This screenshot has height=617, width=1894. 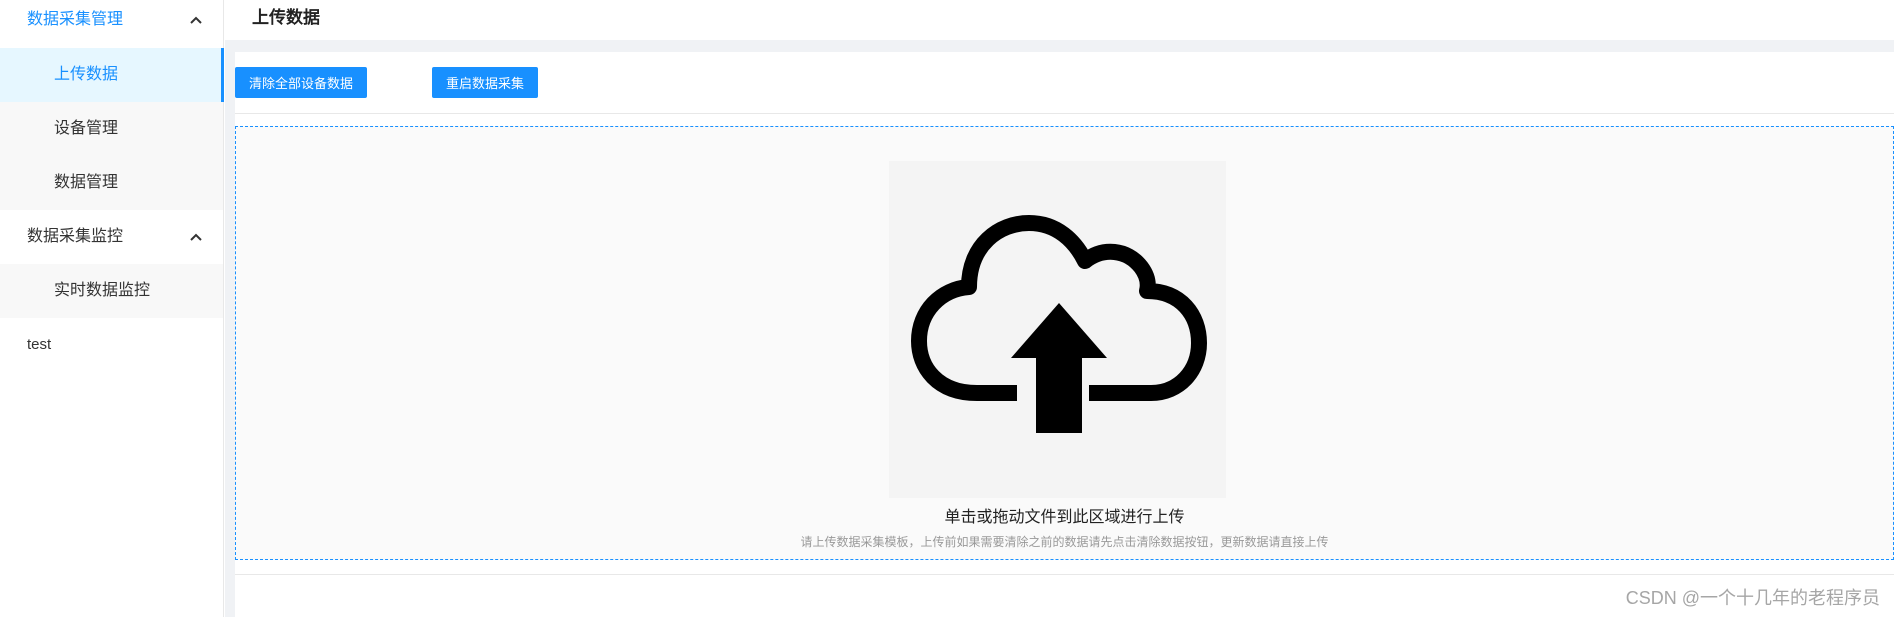 I want to click on upload-main-text: 单击或拖动文件到此区域进行上传, so click(x=1064, y=517).